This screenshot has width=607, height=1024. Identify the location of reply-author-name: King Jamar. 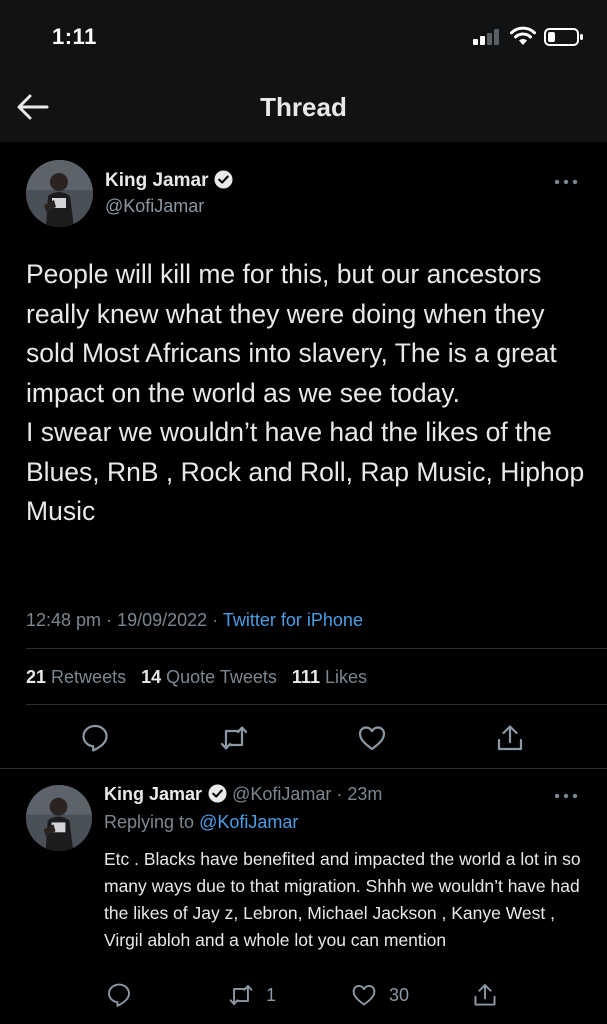
(153, 794).